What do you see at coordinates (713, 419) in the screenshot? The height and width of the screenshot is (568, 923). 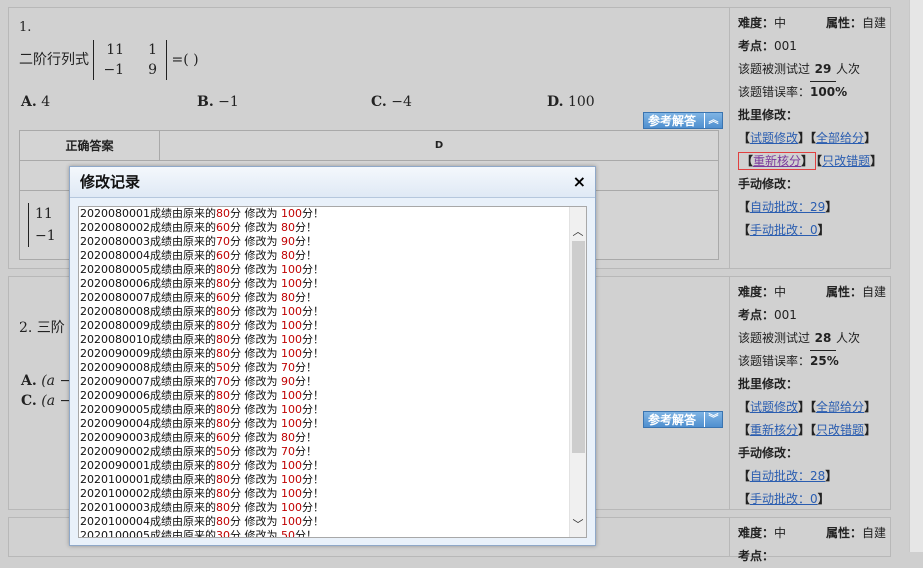 I see `expand-down-icon: ︾` at bounding box center [713, 419].